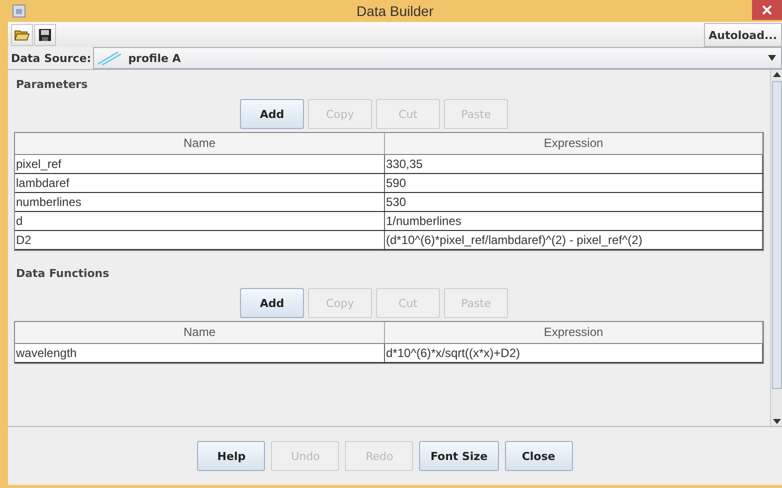 The image size is (782, 488). I want to click on section-title: Parameters, so click(52, 85).